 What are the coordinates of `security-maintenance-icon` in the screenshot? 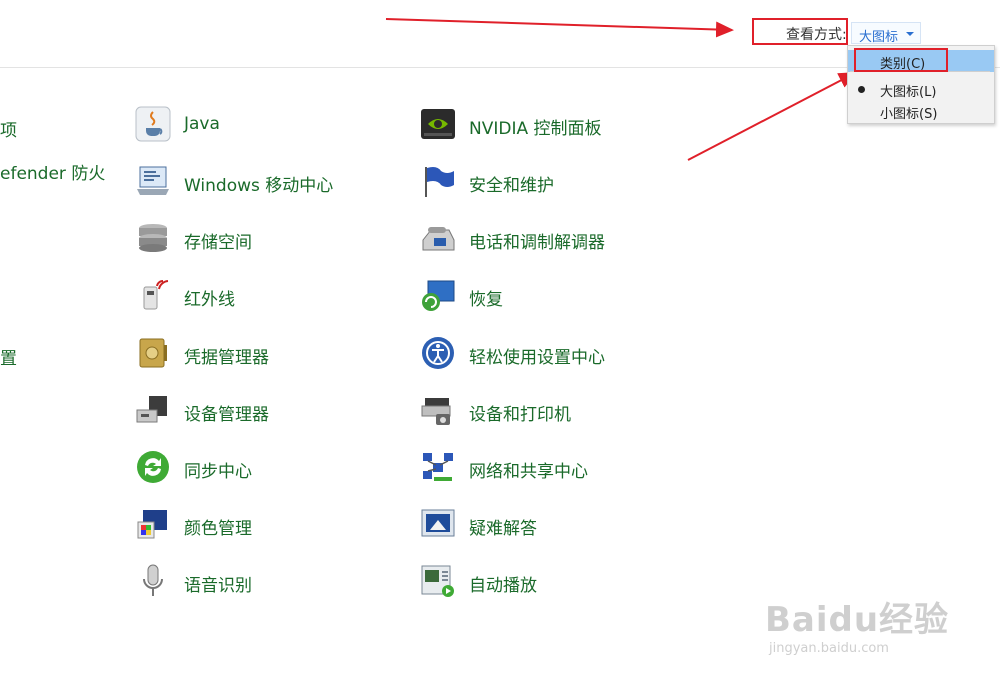 It's located at (439, 182).